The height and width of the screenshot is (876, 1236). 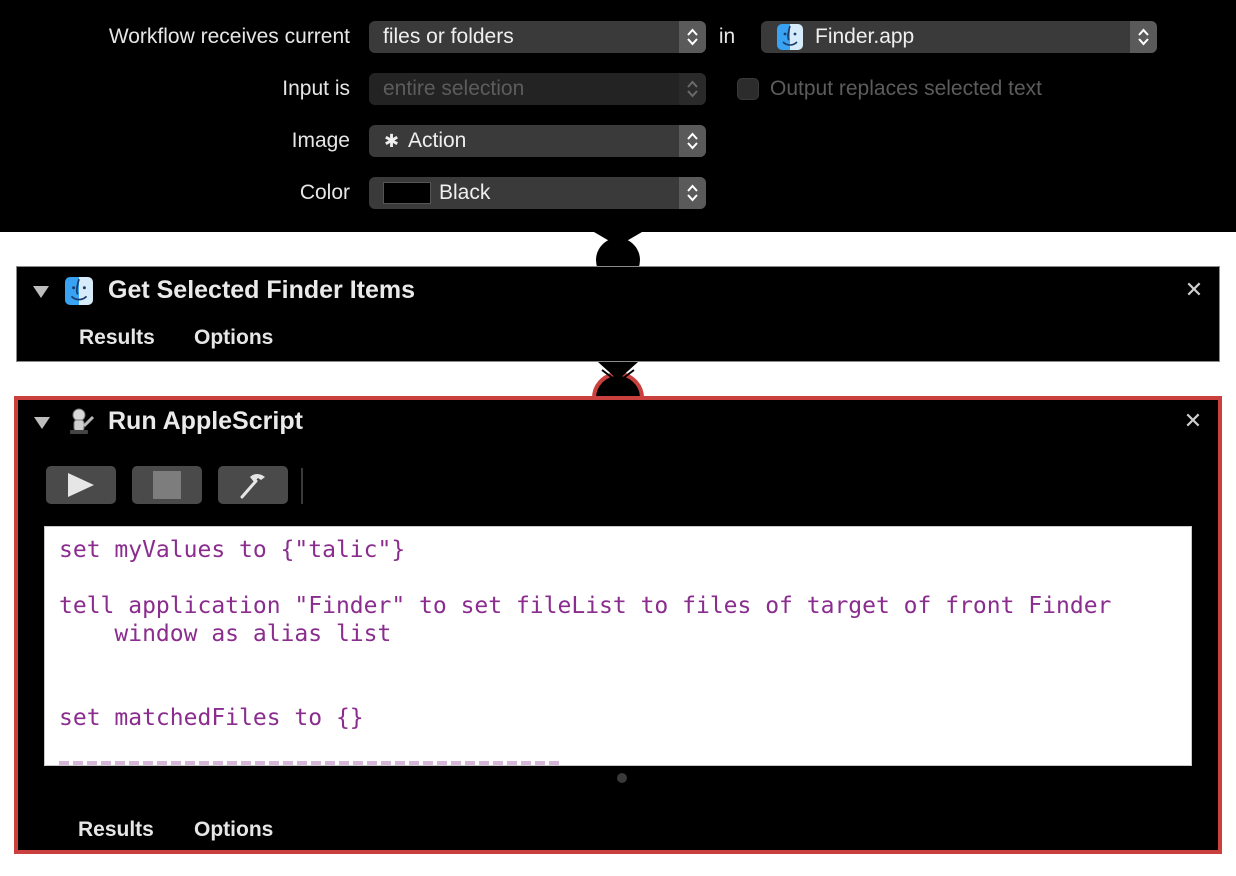 What do you see at coordinates (225, 634) in the screenshot?
I see `code-line: window as alias list` at bounding box center [225, 634].